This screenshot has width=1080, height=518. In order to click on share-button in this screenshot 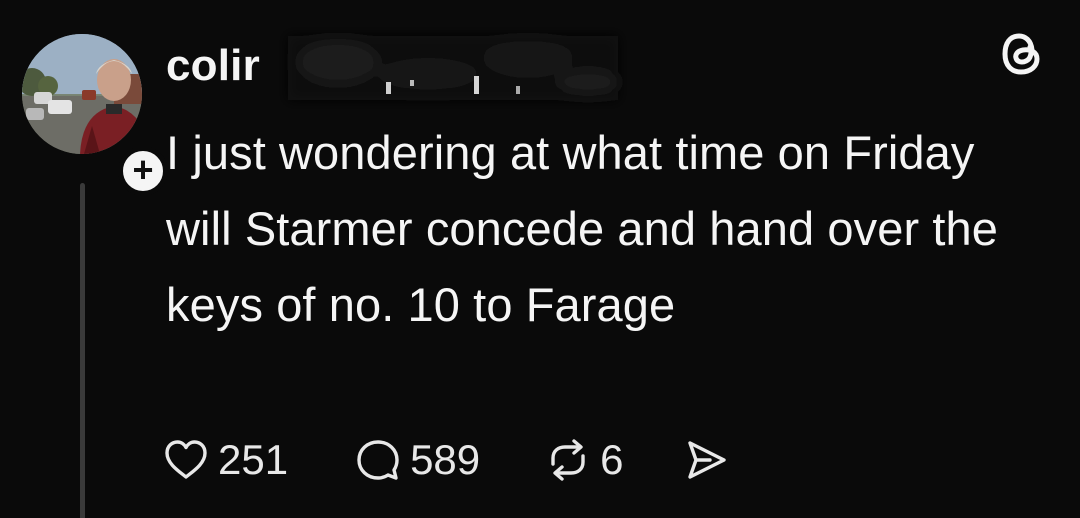, I will do `click(710, 460)`.